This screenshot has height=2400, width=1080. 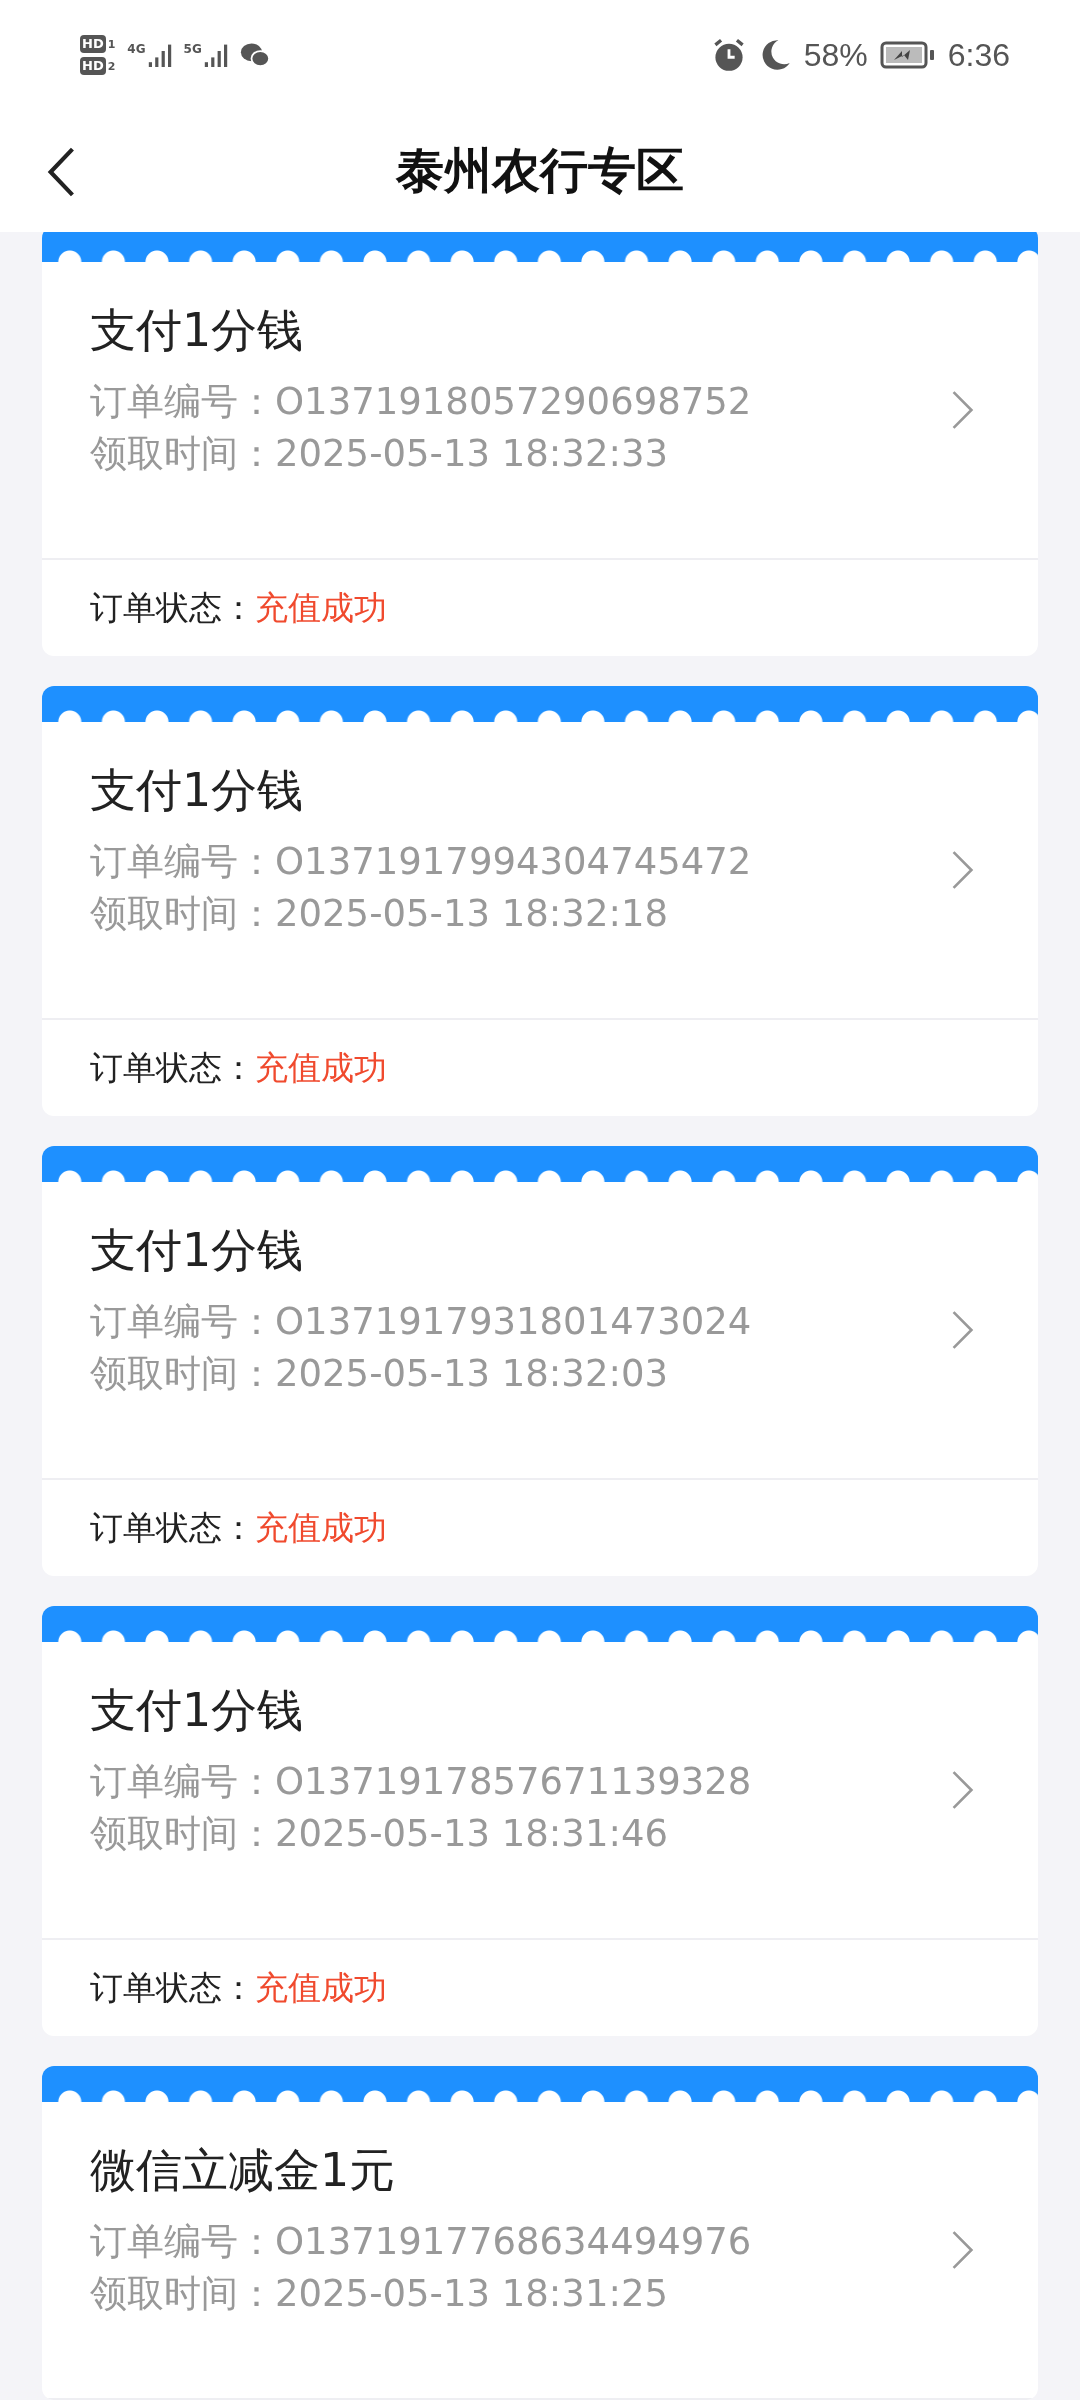 I want to click on sim-slot: 2, so click(x=111, y=66).